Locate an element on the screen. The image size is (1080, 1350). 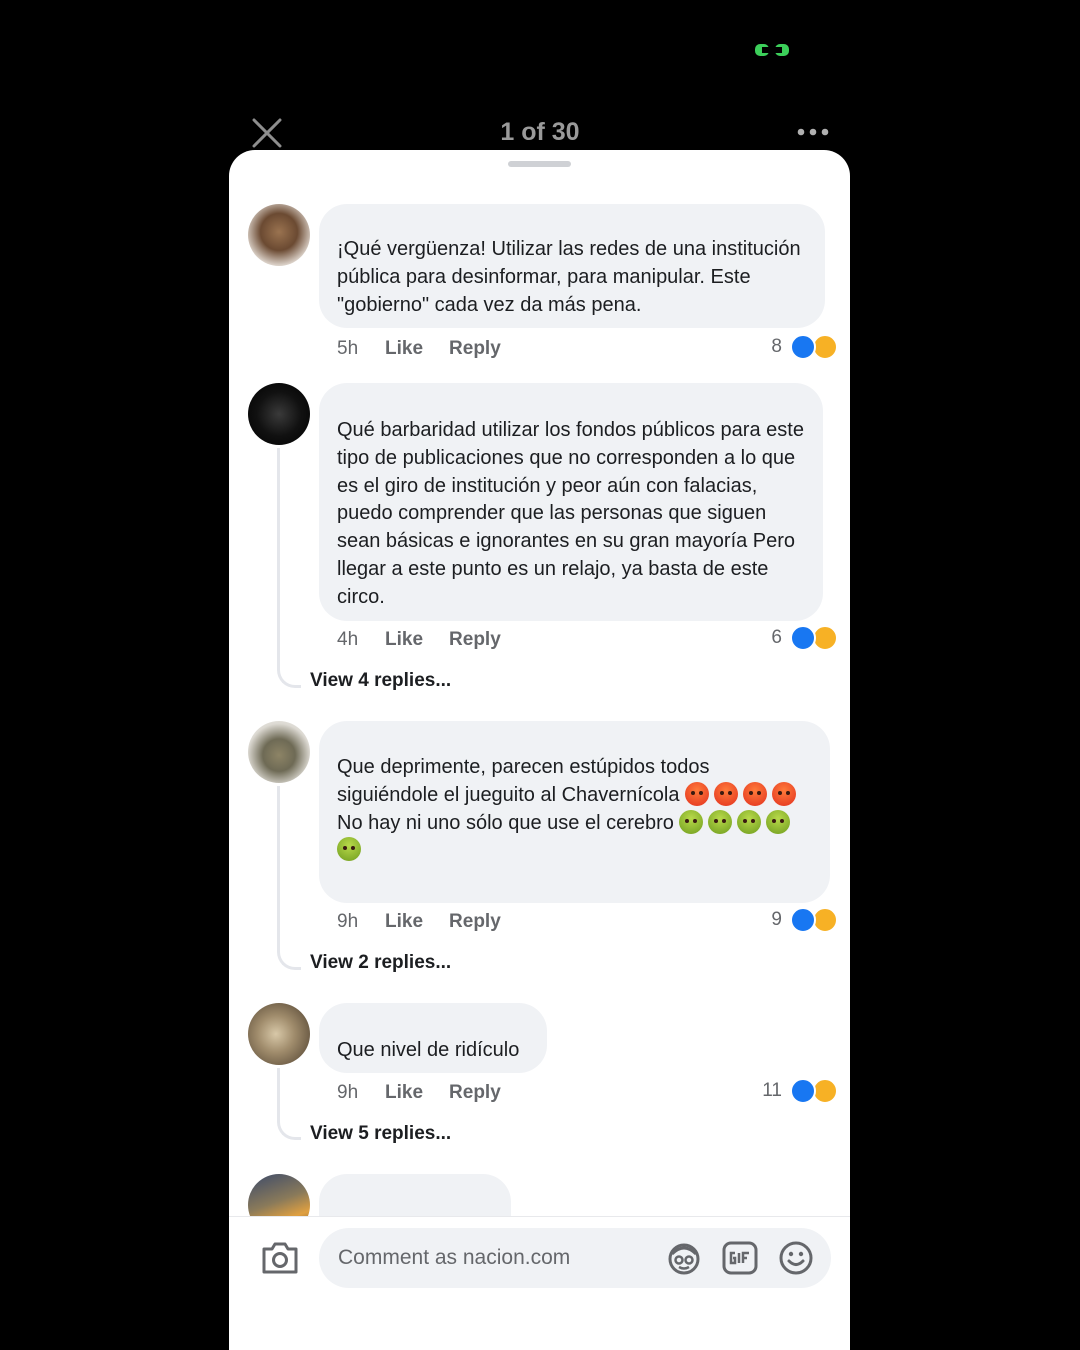
comment-bubble: Que nivel de ridículo is located at coordinates (433, 1038).